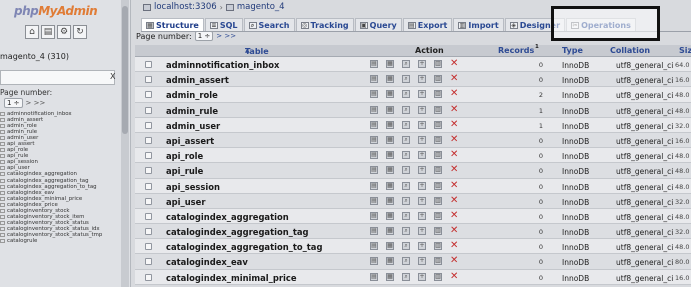 This screenshot has width=691, height=287. I want to click on tab-query: ▣ Query, so click(378, 24).